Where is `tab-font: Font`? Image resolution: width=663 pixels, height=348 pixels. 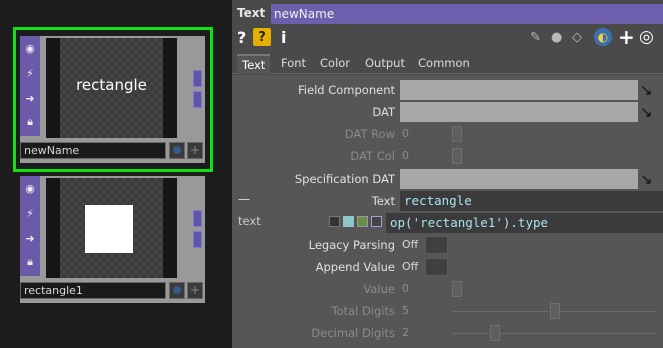 tab-font: Font is located at coordinates (293, 64).